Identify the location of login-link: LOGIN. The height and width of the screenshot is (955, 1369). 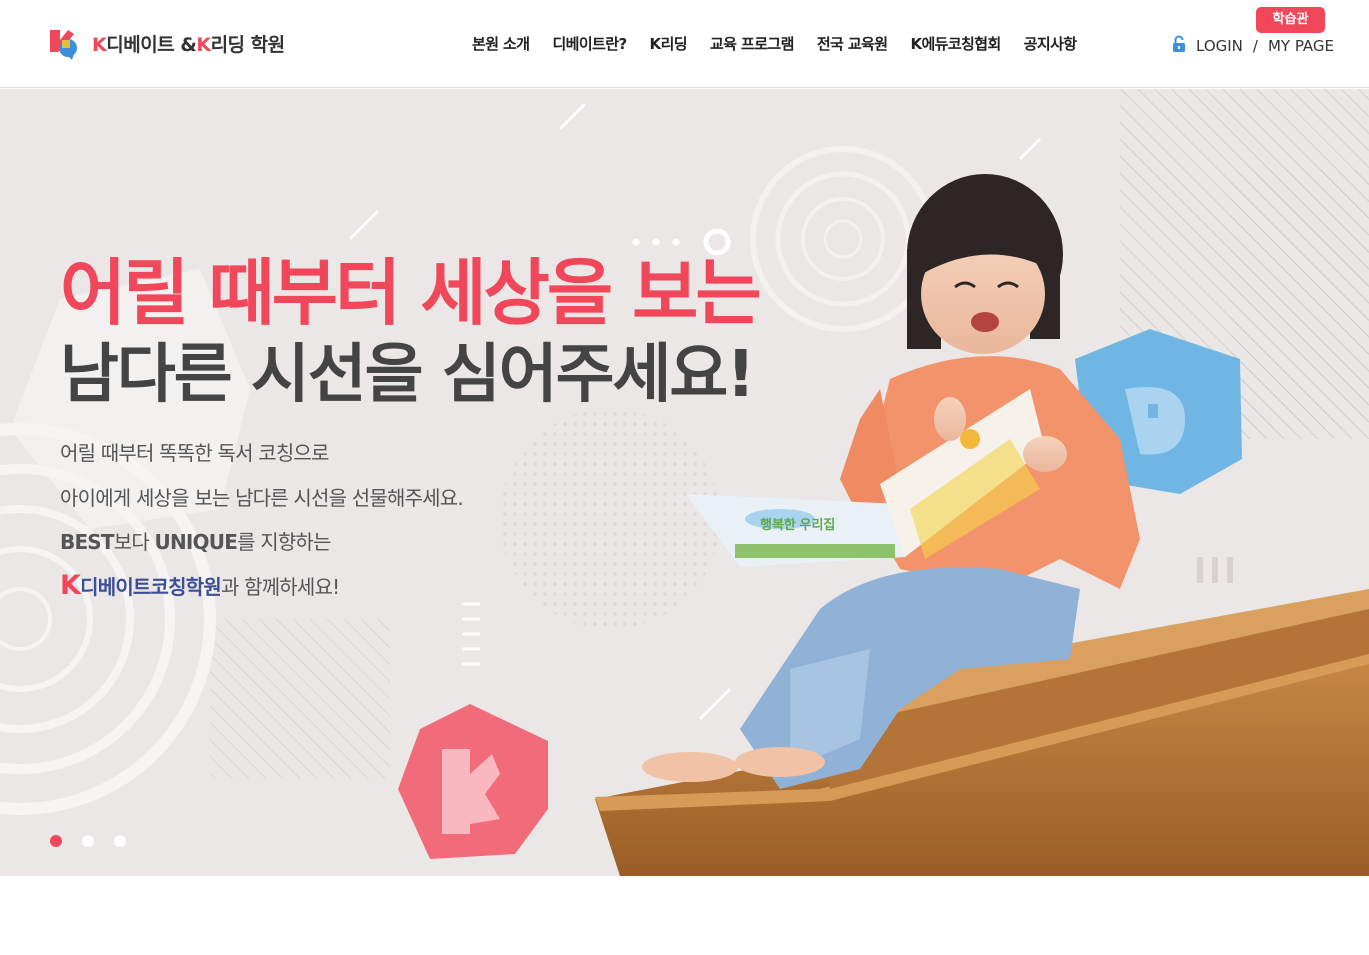
(1219, 46).